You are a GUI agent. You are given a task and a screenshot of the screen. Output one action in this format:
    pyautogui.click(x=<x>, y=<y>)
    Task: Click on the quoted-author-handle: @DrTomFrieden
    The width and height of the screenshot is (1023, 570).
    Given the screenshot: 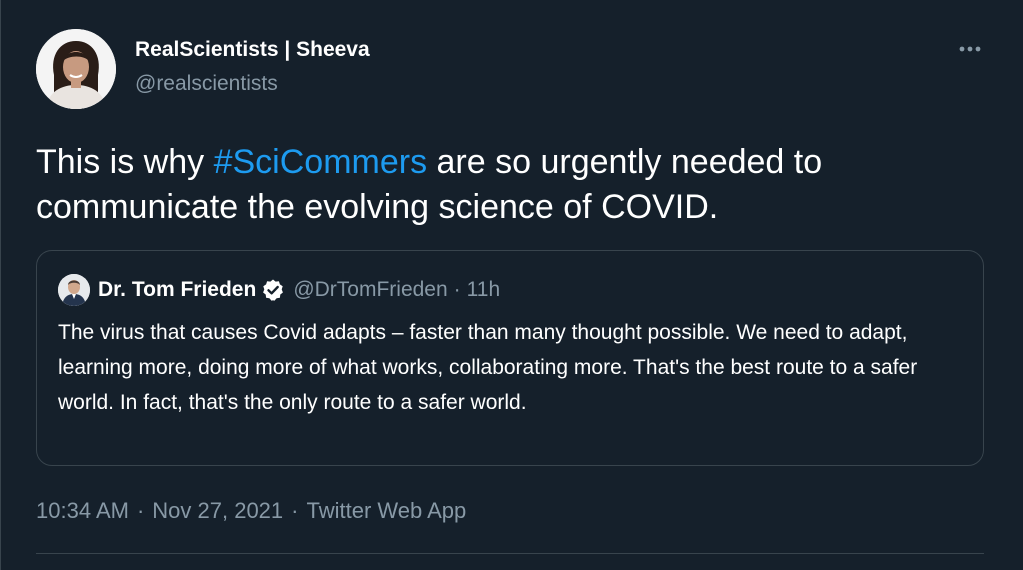 What is the action you would take?
    pyautogui.click(x=370, y=290)
    